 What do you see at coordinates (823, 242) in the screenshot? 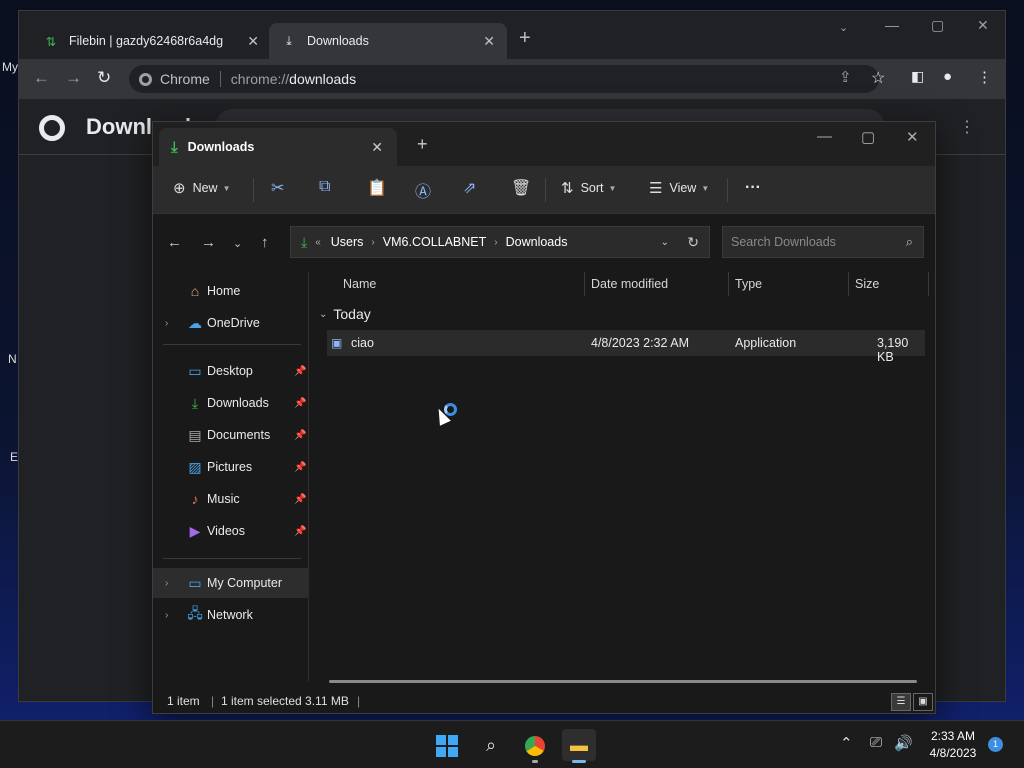
I see `search-downloads-input: Search Downloads ⌕` at bounding box center [823, 242].